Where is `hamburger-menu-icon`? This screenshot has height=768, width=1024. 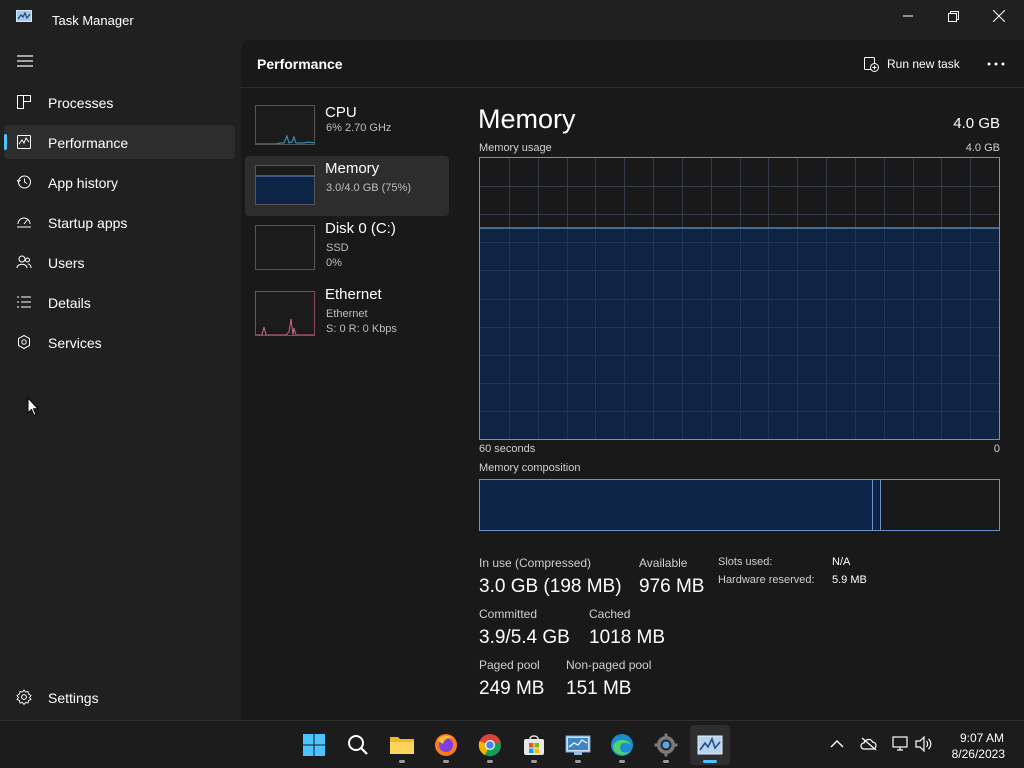
hamburger-menu-icon is located at coordinates (25, 61).